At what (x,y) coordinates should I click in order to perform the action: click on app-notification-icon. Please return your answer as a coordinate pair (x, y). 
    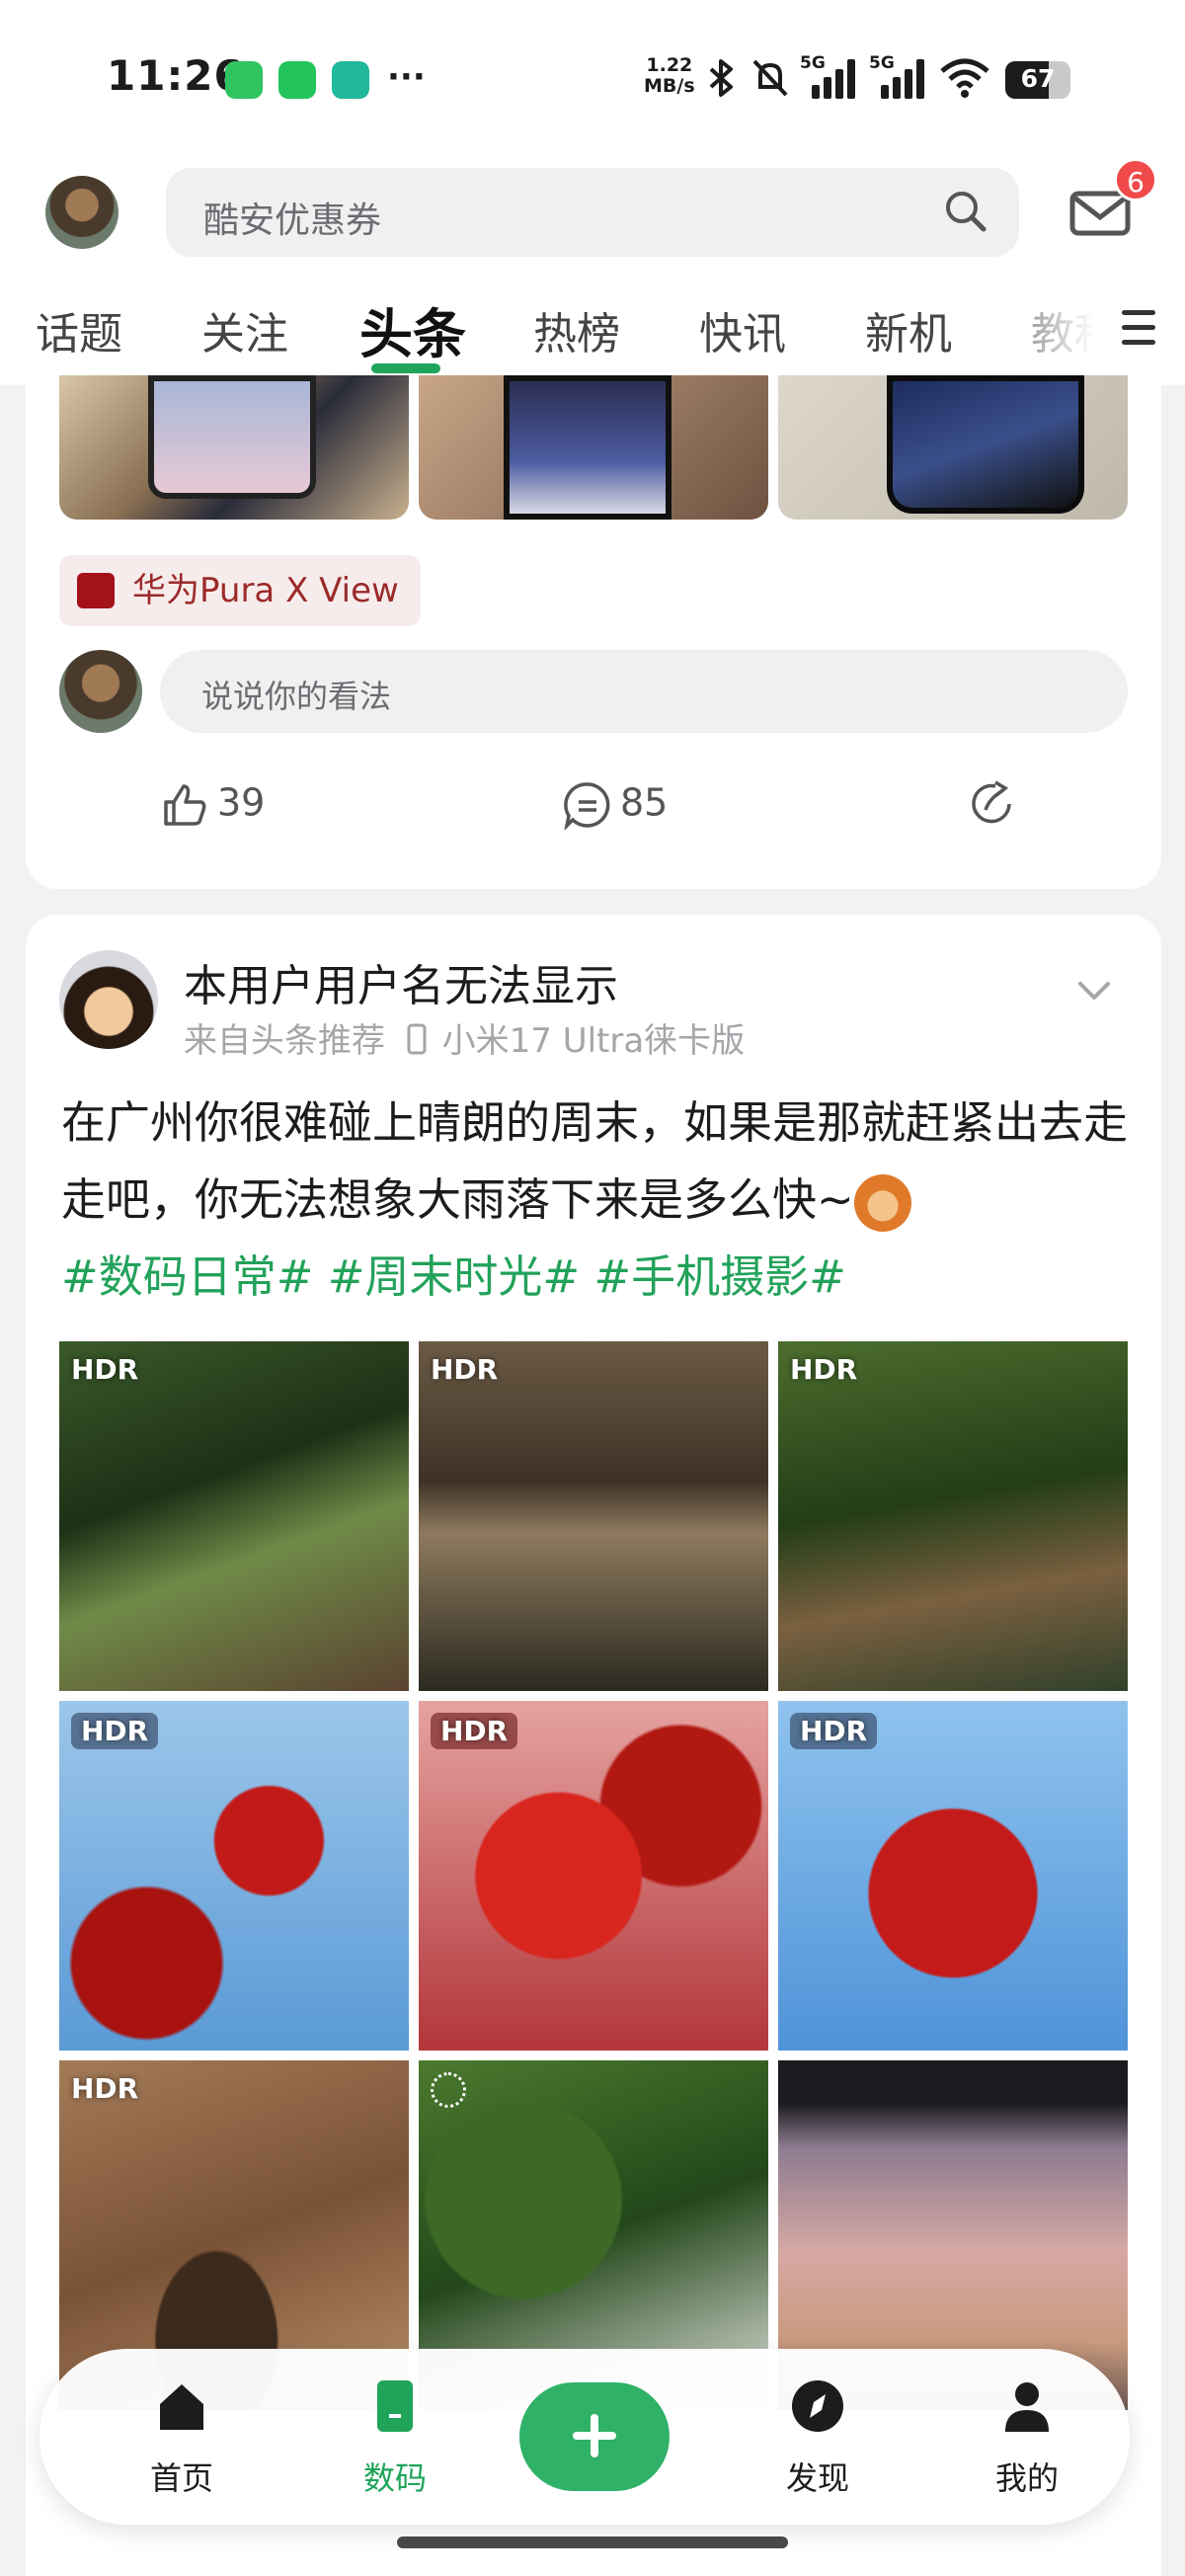
    Looking at the image, I should click on (350, 80).